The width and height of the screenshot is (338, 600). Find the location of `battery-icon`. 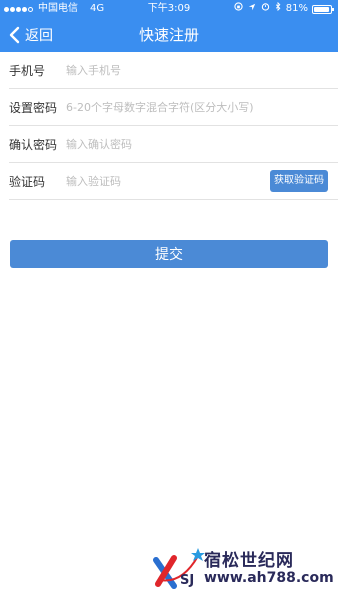

battery-icon is located at coordinates (323, 9).